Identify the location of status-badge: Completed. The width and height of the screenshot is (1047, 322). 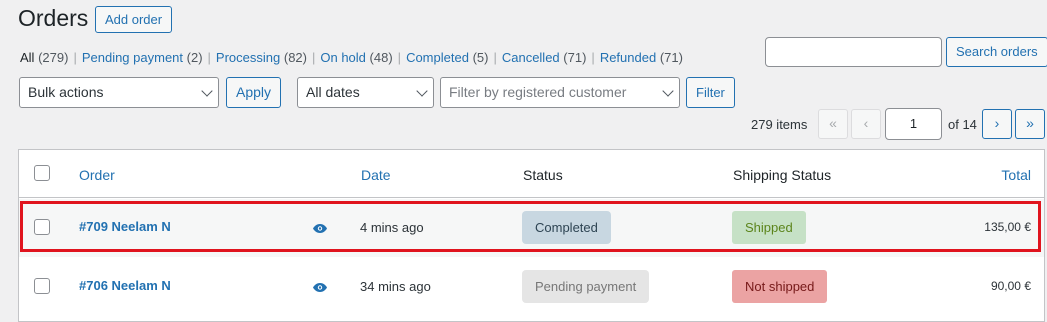
(566, 227).